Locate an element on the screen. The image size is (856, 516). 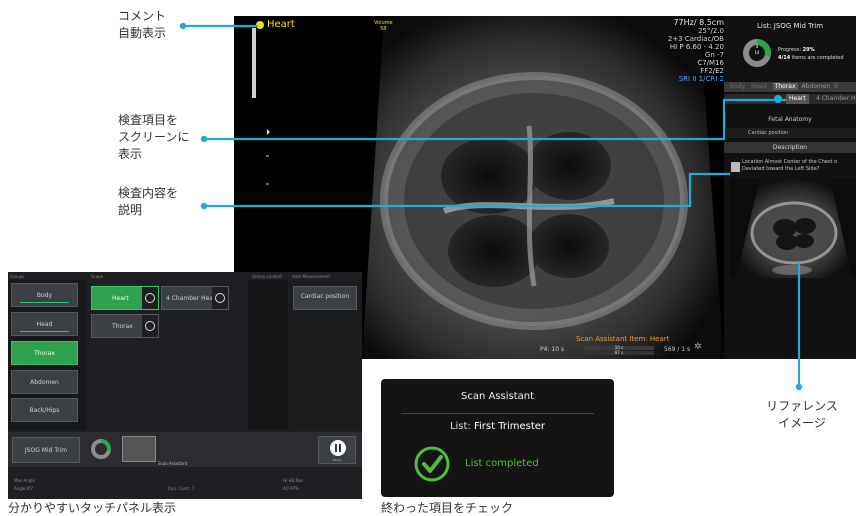
popup-title: Scan Assistant is located at coordinates (497, 396).